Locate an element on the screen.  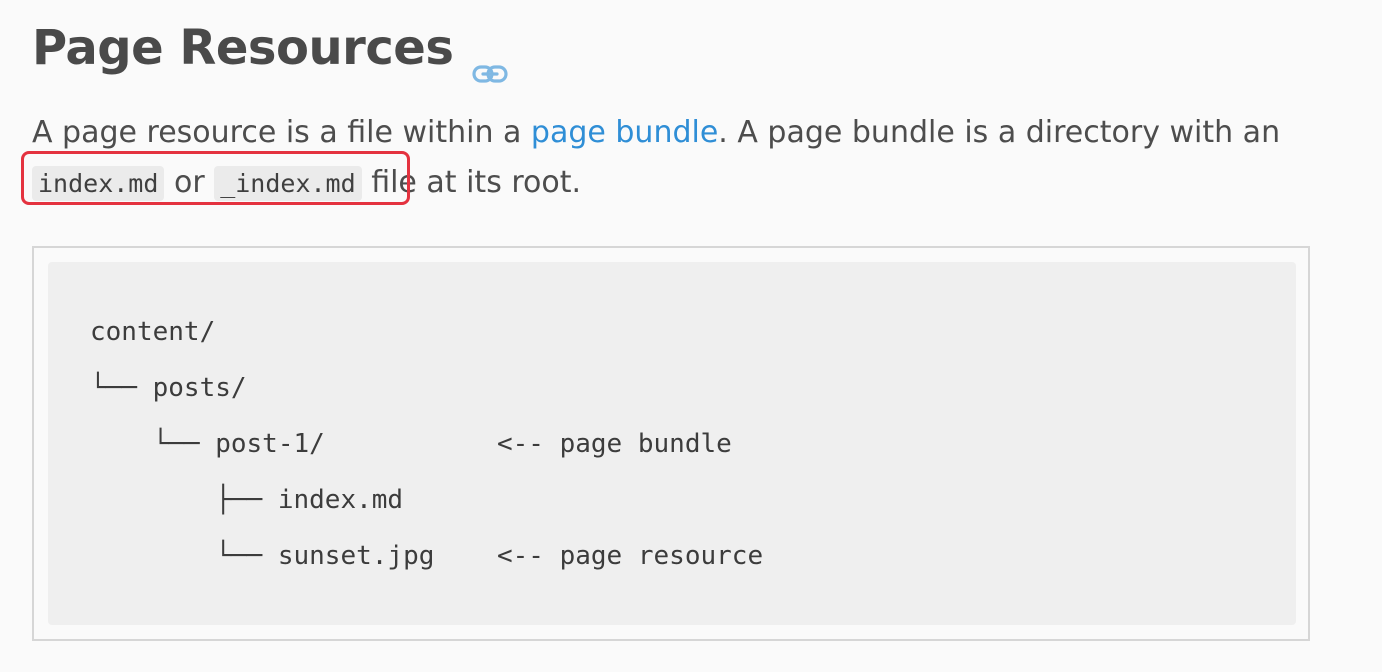
intro-text-4: file at its root. is located at coordinates (471, 182).